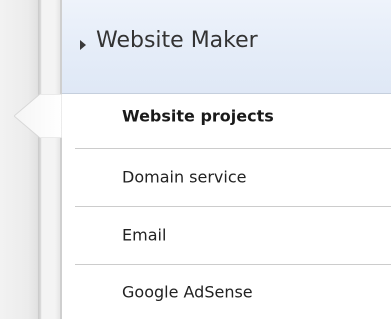 Image resolution: width=391 pixels, height=319 pixels. I want to click on active-pointer-icon, so click(38, 116).